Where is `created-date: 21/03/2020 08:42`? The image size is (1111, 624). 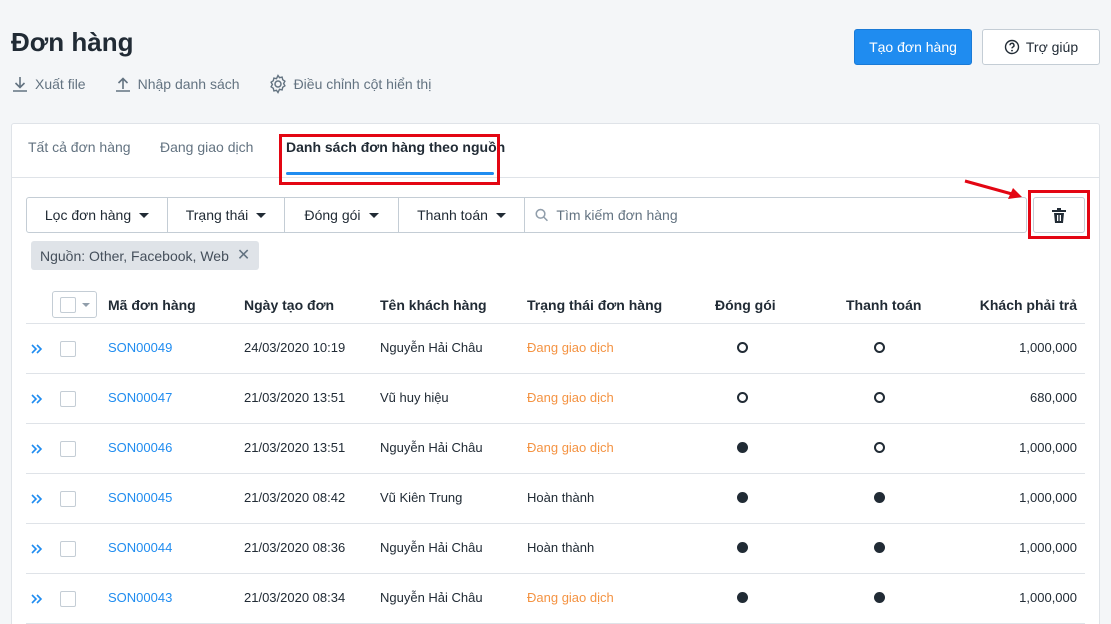
created-date: 21/03/2020 08:42 is located at coordinates (295, 497).